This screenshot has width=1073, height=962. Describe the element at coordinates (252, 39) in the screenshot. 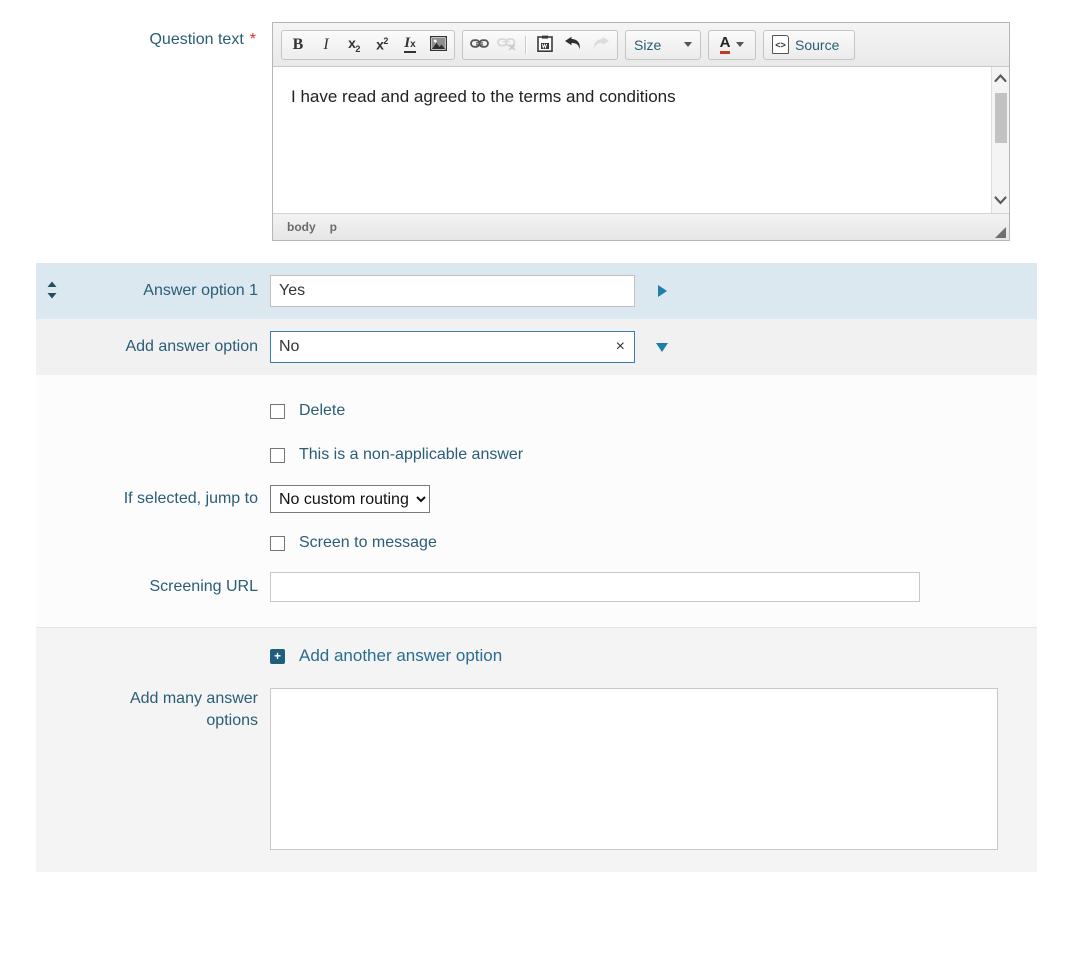

I see `required-asterisk: *` at that location.